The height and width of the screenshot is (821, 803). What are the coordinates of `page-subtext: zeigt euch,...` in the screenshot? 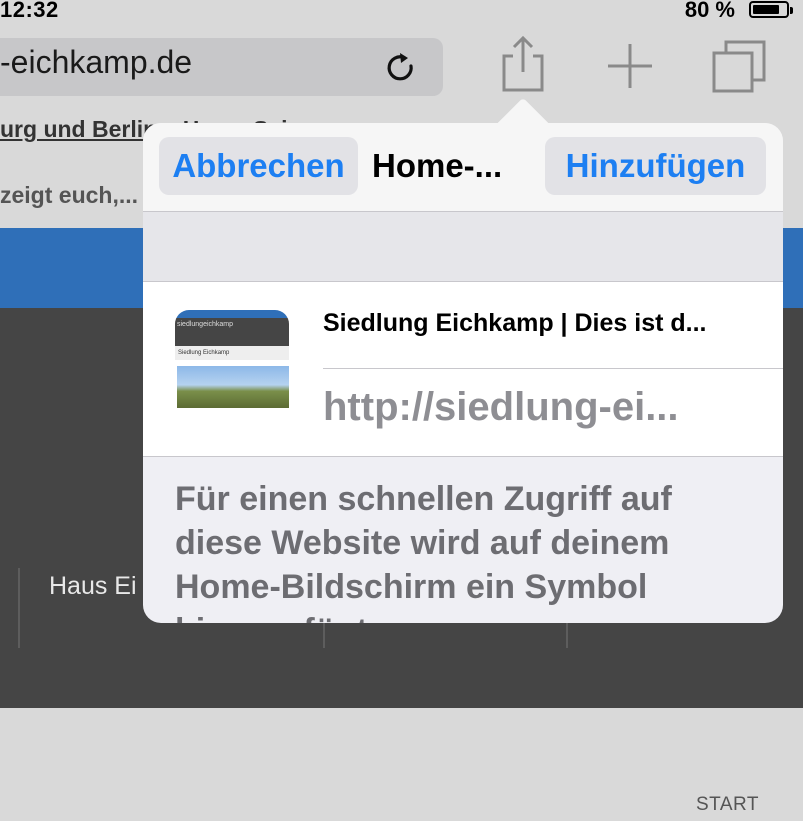 It's located at (69, 195).